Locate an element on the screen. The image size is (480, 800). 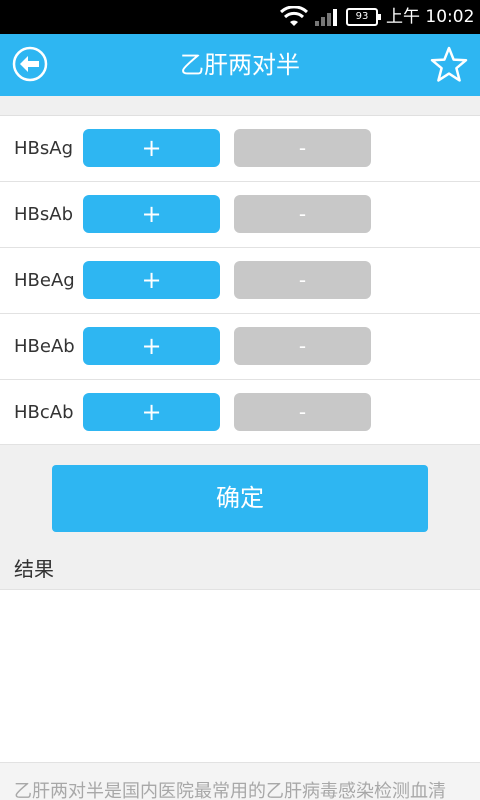
battery-level: 93 is located at coordinates (362, 16).